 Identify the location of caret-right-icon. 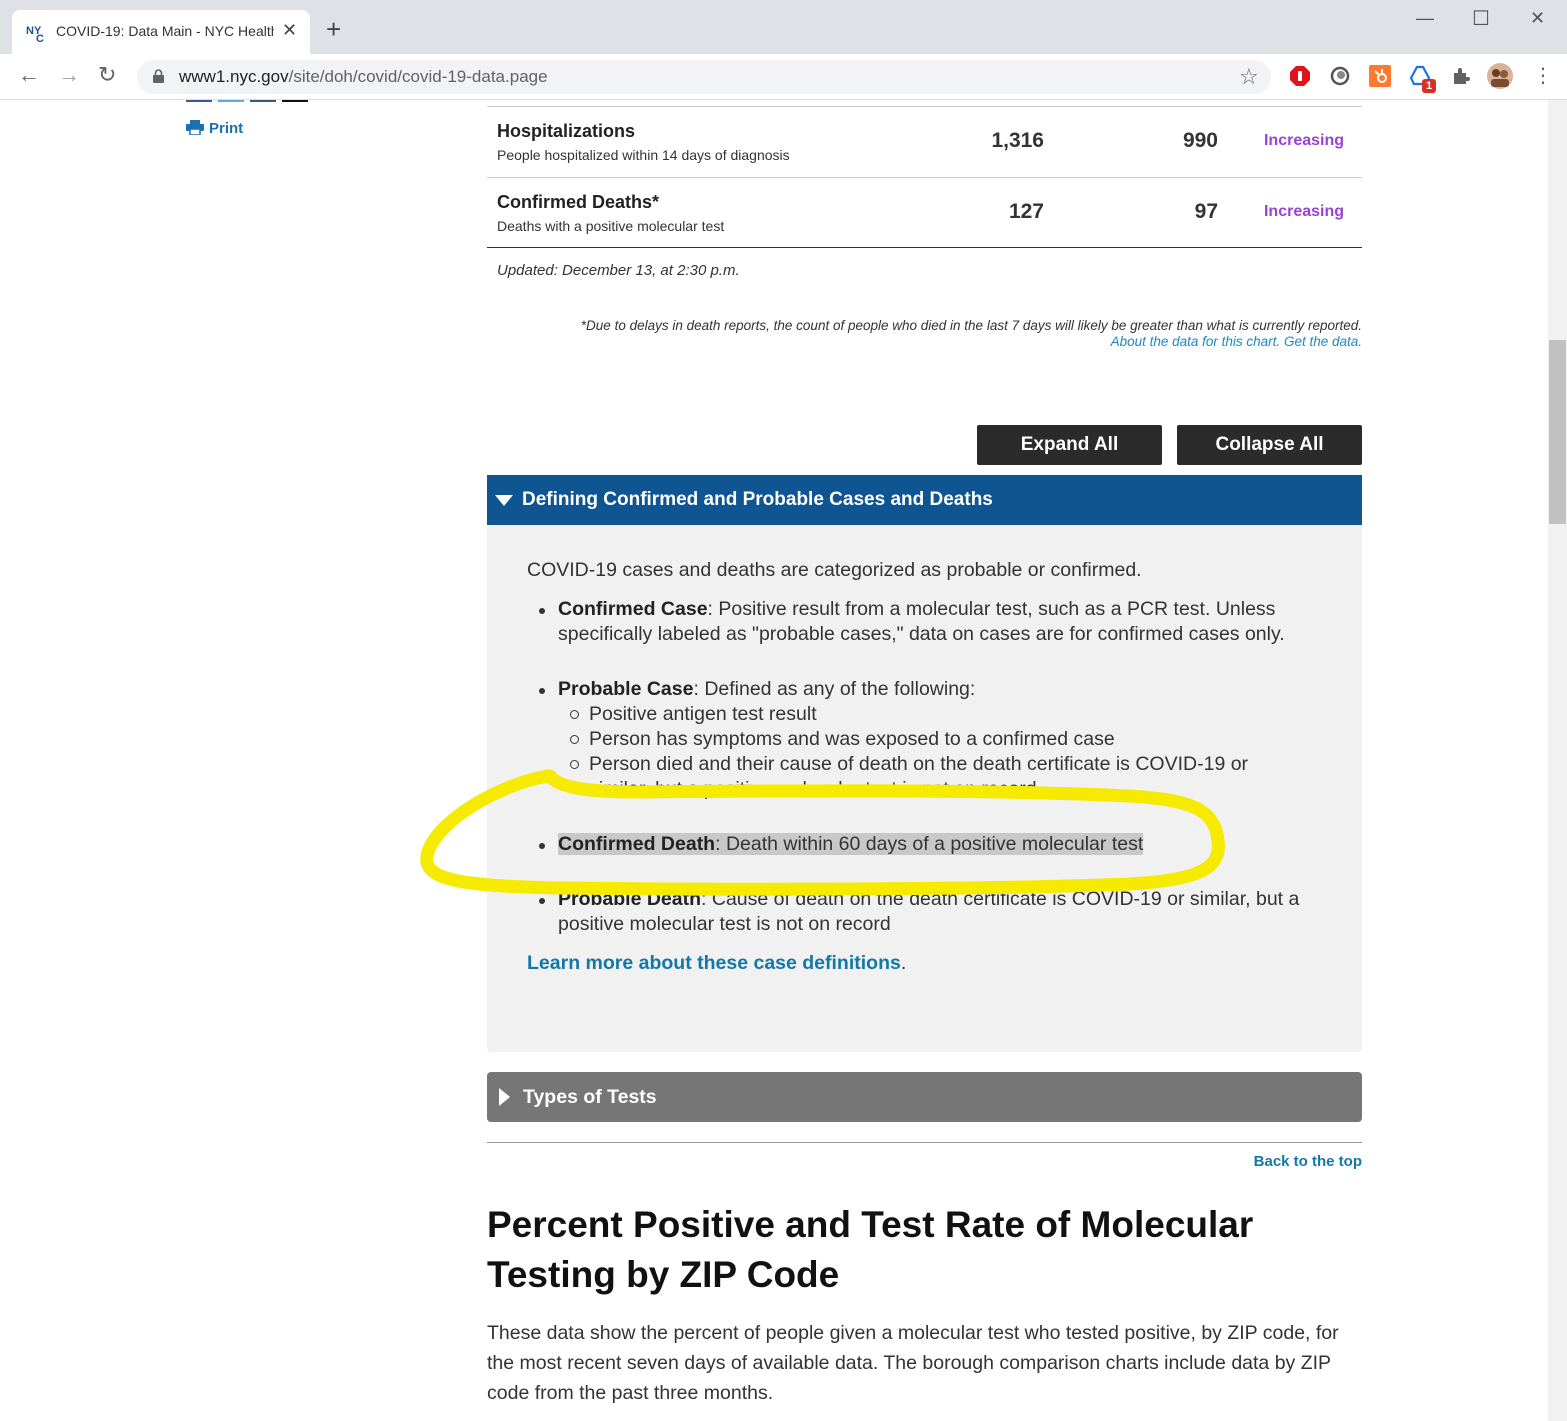
(504, 1097).